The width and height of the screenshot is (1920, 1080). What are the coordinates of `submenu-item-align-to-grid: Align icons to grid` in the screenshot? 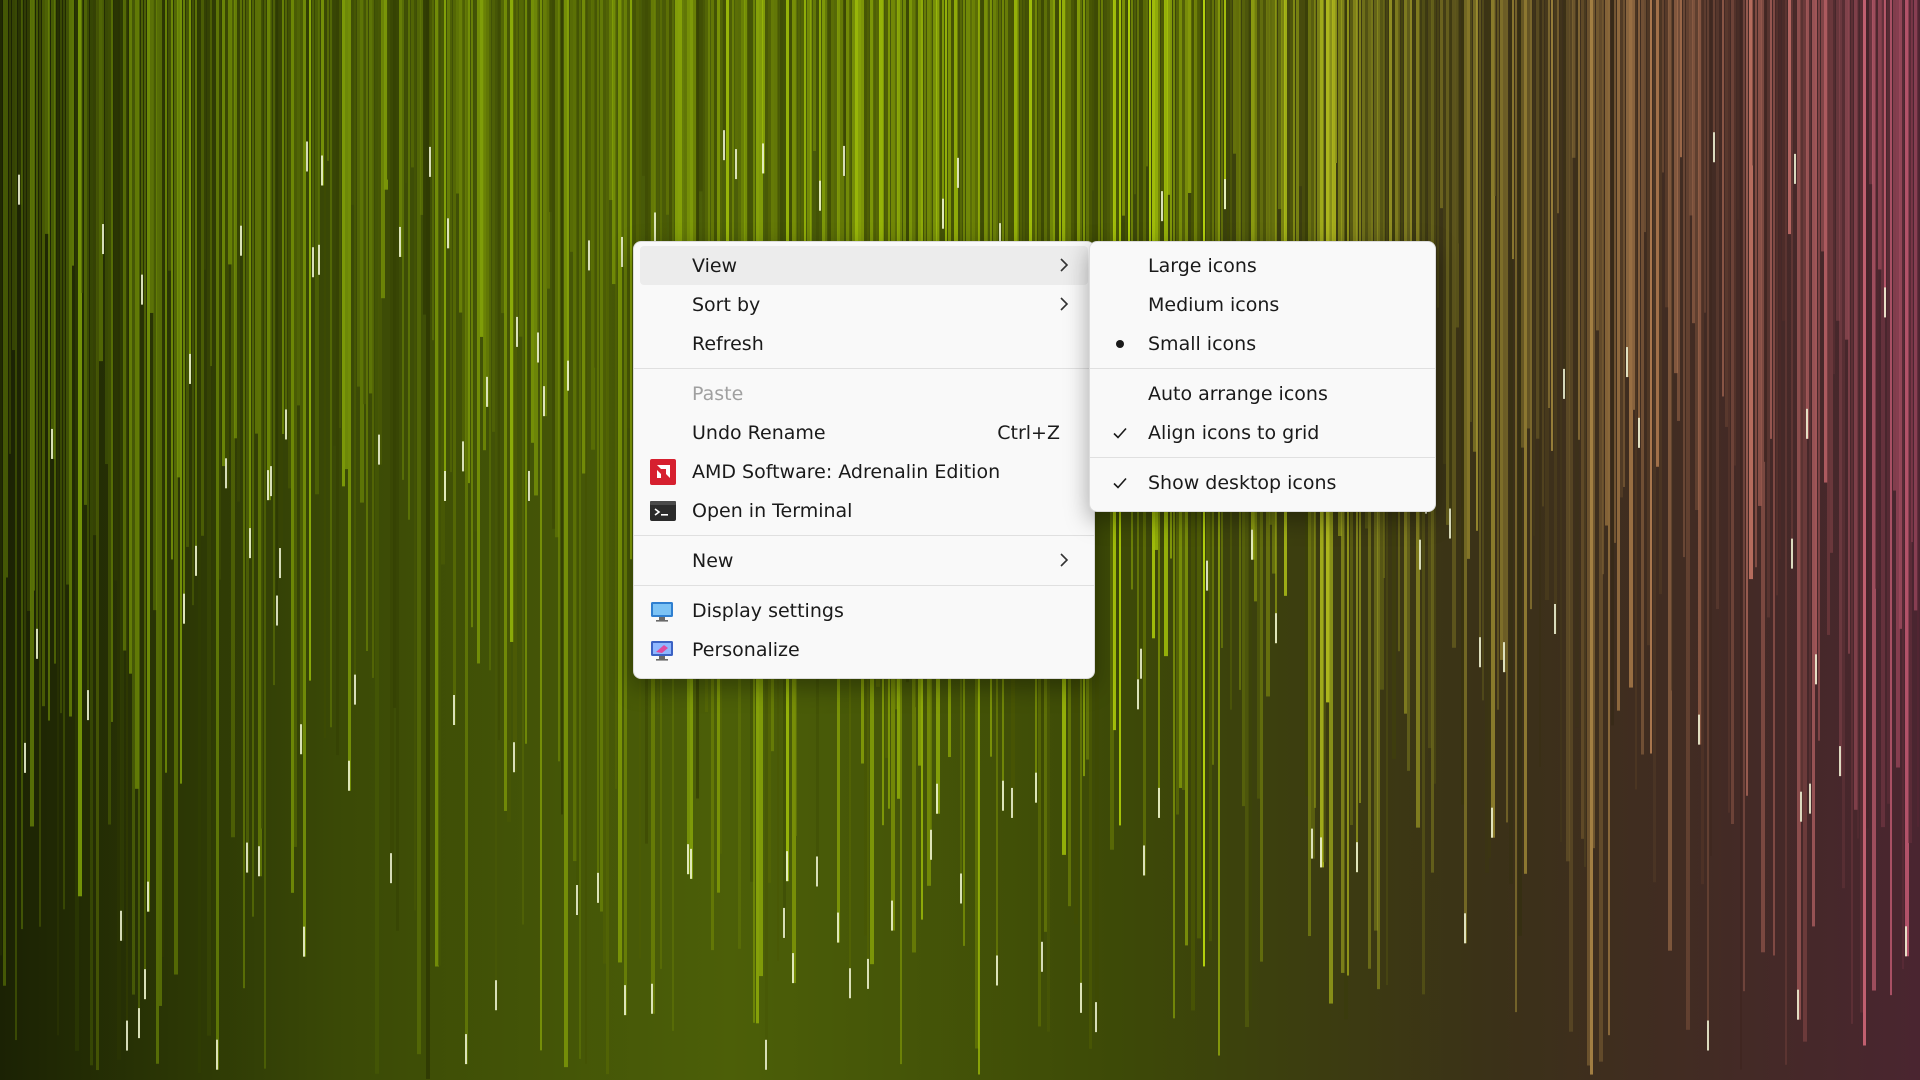 It's located at (1262, 432).